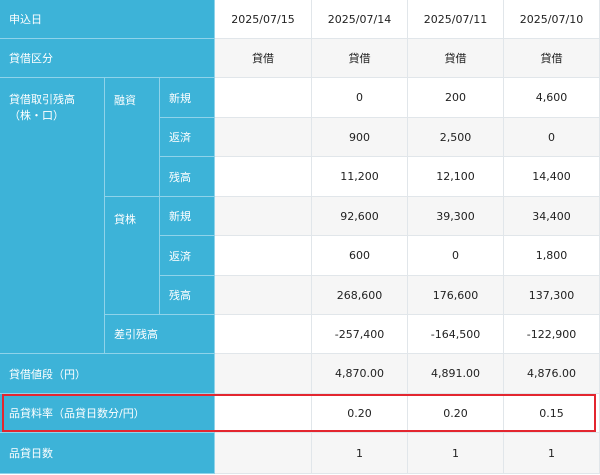 The image size is (600, 475). Describe the element at coordinates (263, 334) in the screenshot. I see `sashihiki-value` at that location.